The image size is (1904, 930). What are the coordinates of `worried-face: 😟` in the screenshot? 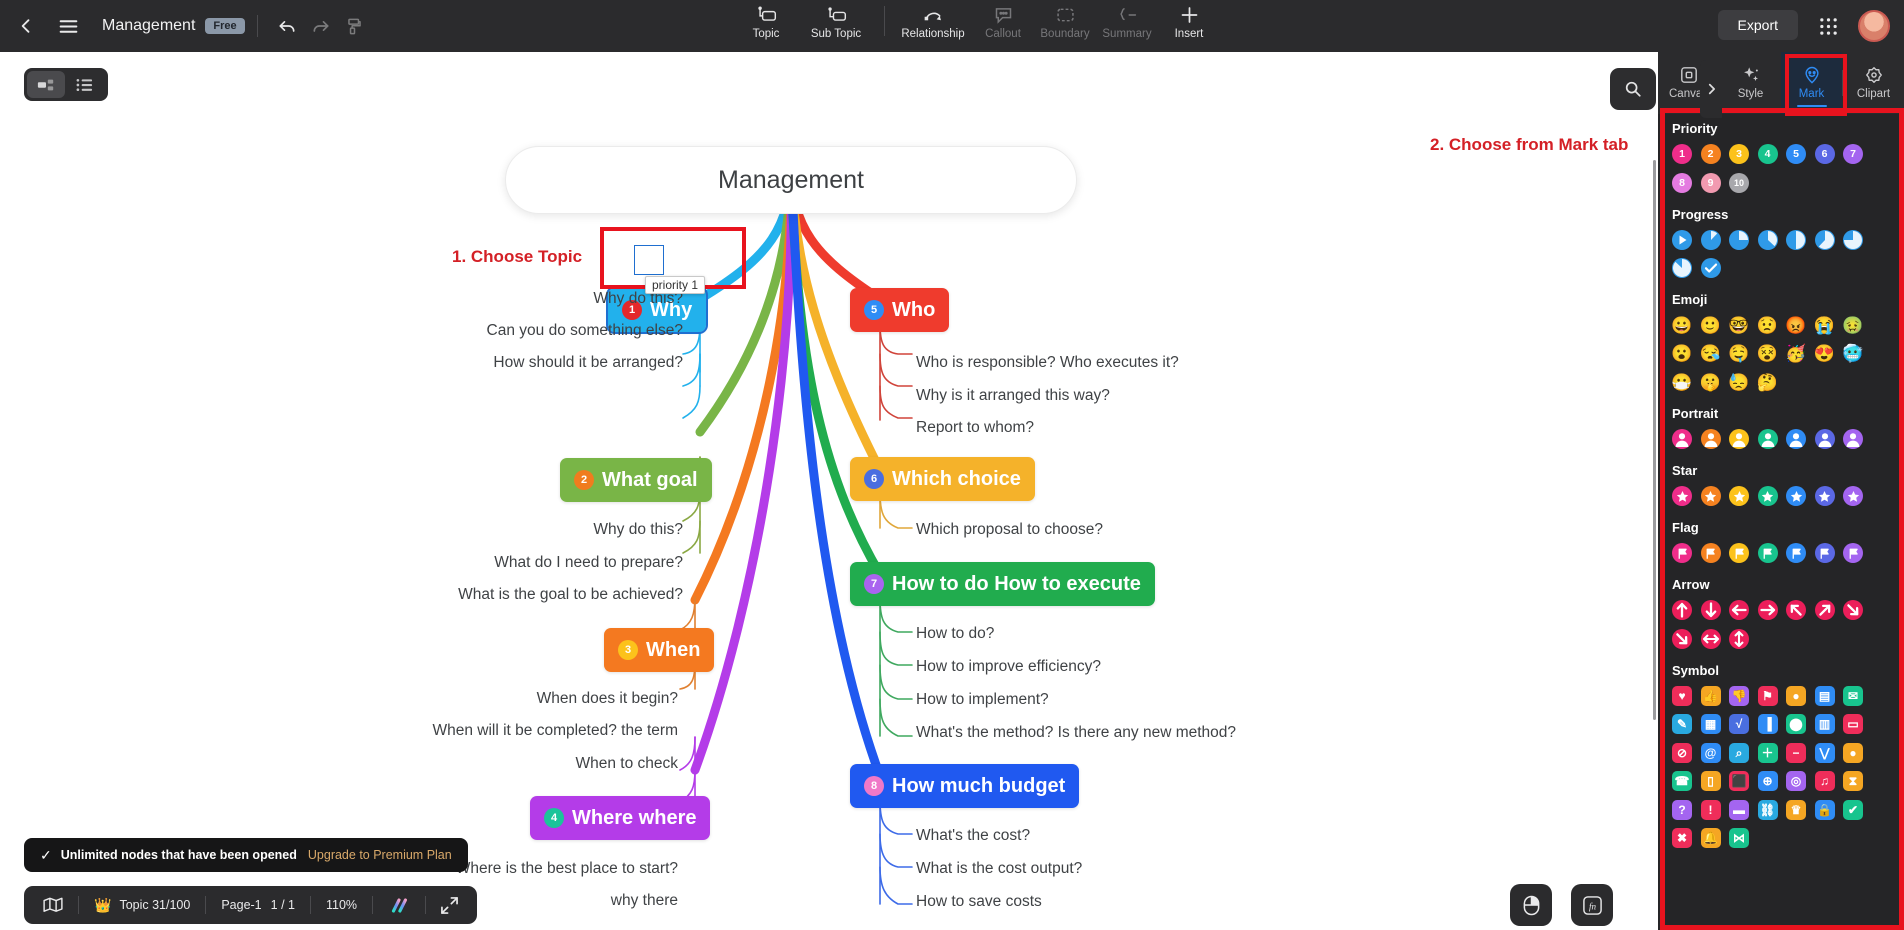 It's located at (1767, 325).